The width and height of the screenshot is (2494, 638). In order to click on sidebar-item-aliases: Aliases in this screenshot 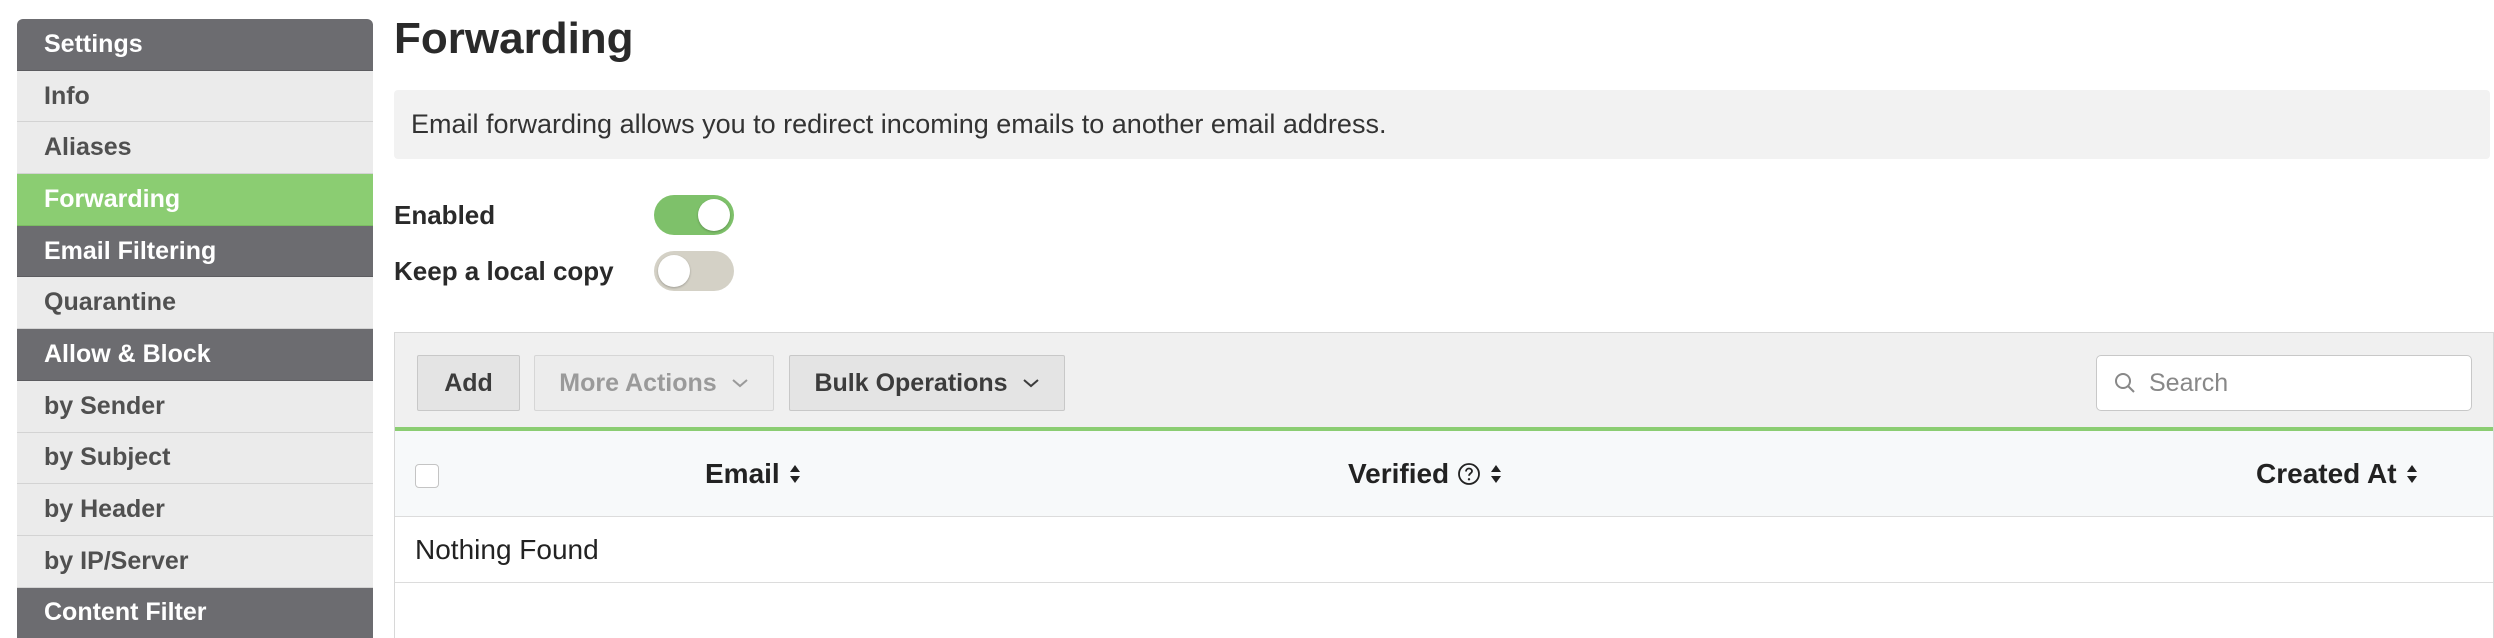, I will do `click(195, 148)`.